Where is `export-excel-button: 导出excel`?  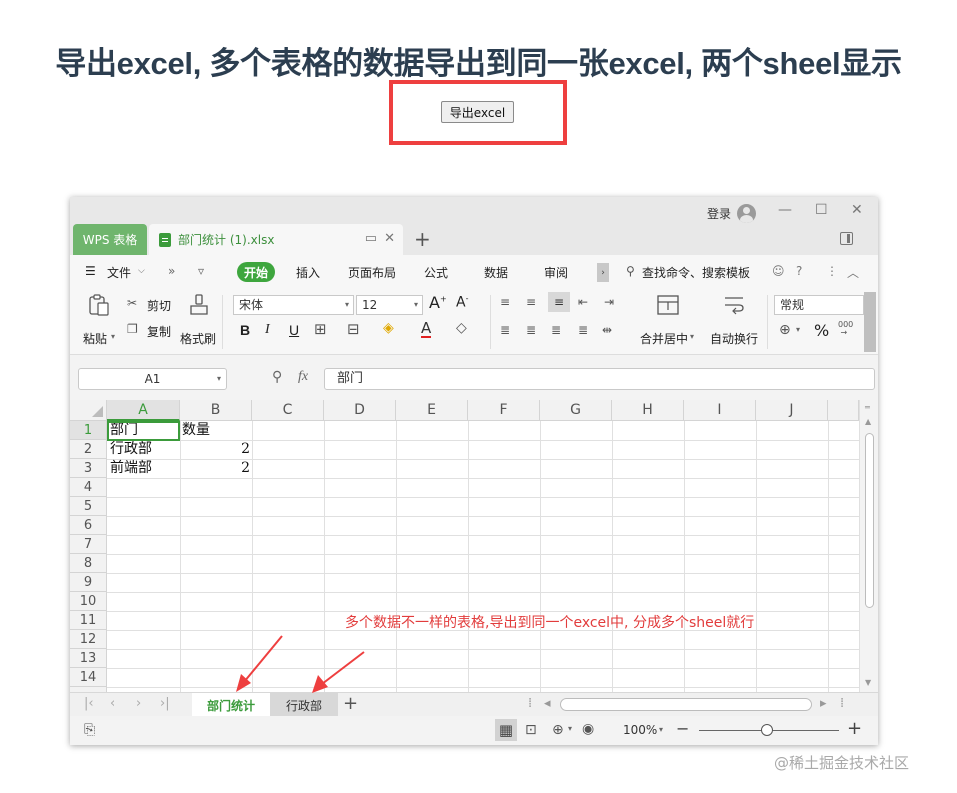 export-excel-button: 导出excel is located at coordinates (477, 112).